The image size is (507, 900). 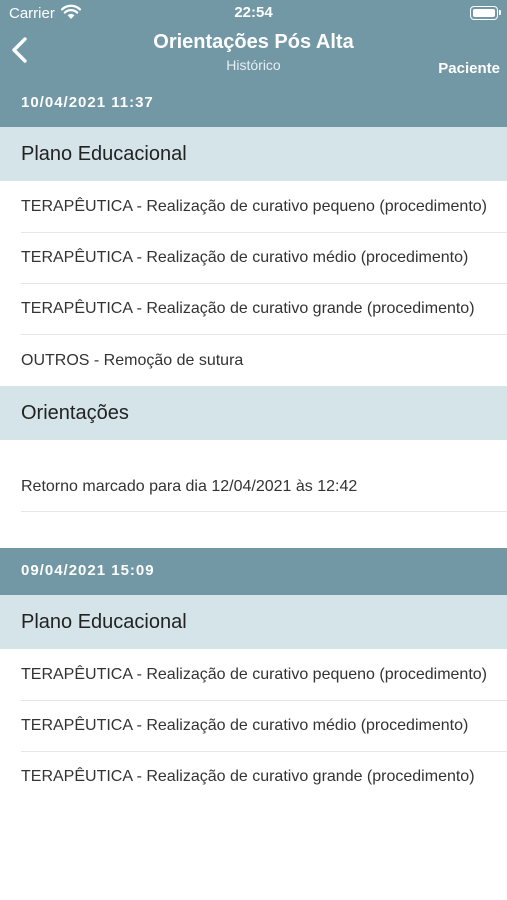 What do you see at coordinates (485, 13) in the screenshot?
I see `battery-icon` at bounding box center [485, 13].